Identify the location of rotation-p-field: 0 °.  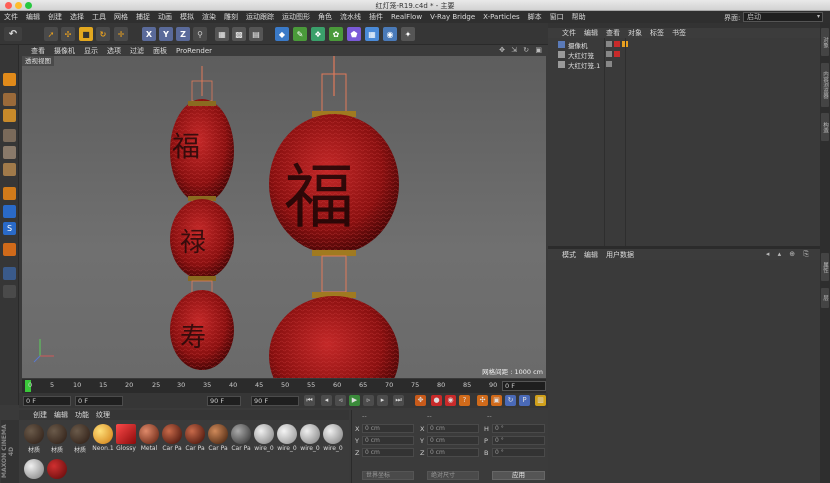
(518, 440).